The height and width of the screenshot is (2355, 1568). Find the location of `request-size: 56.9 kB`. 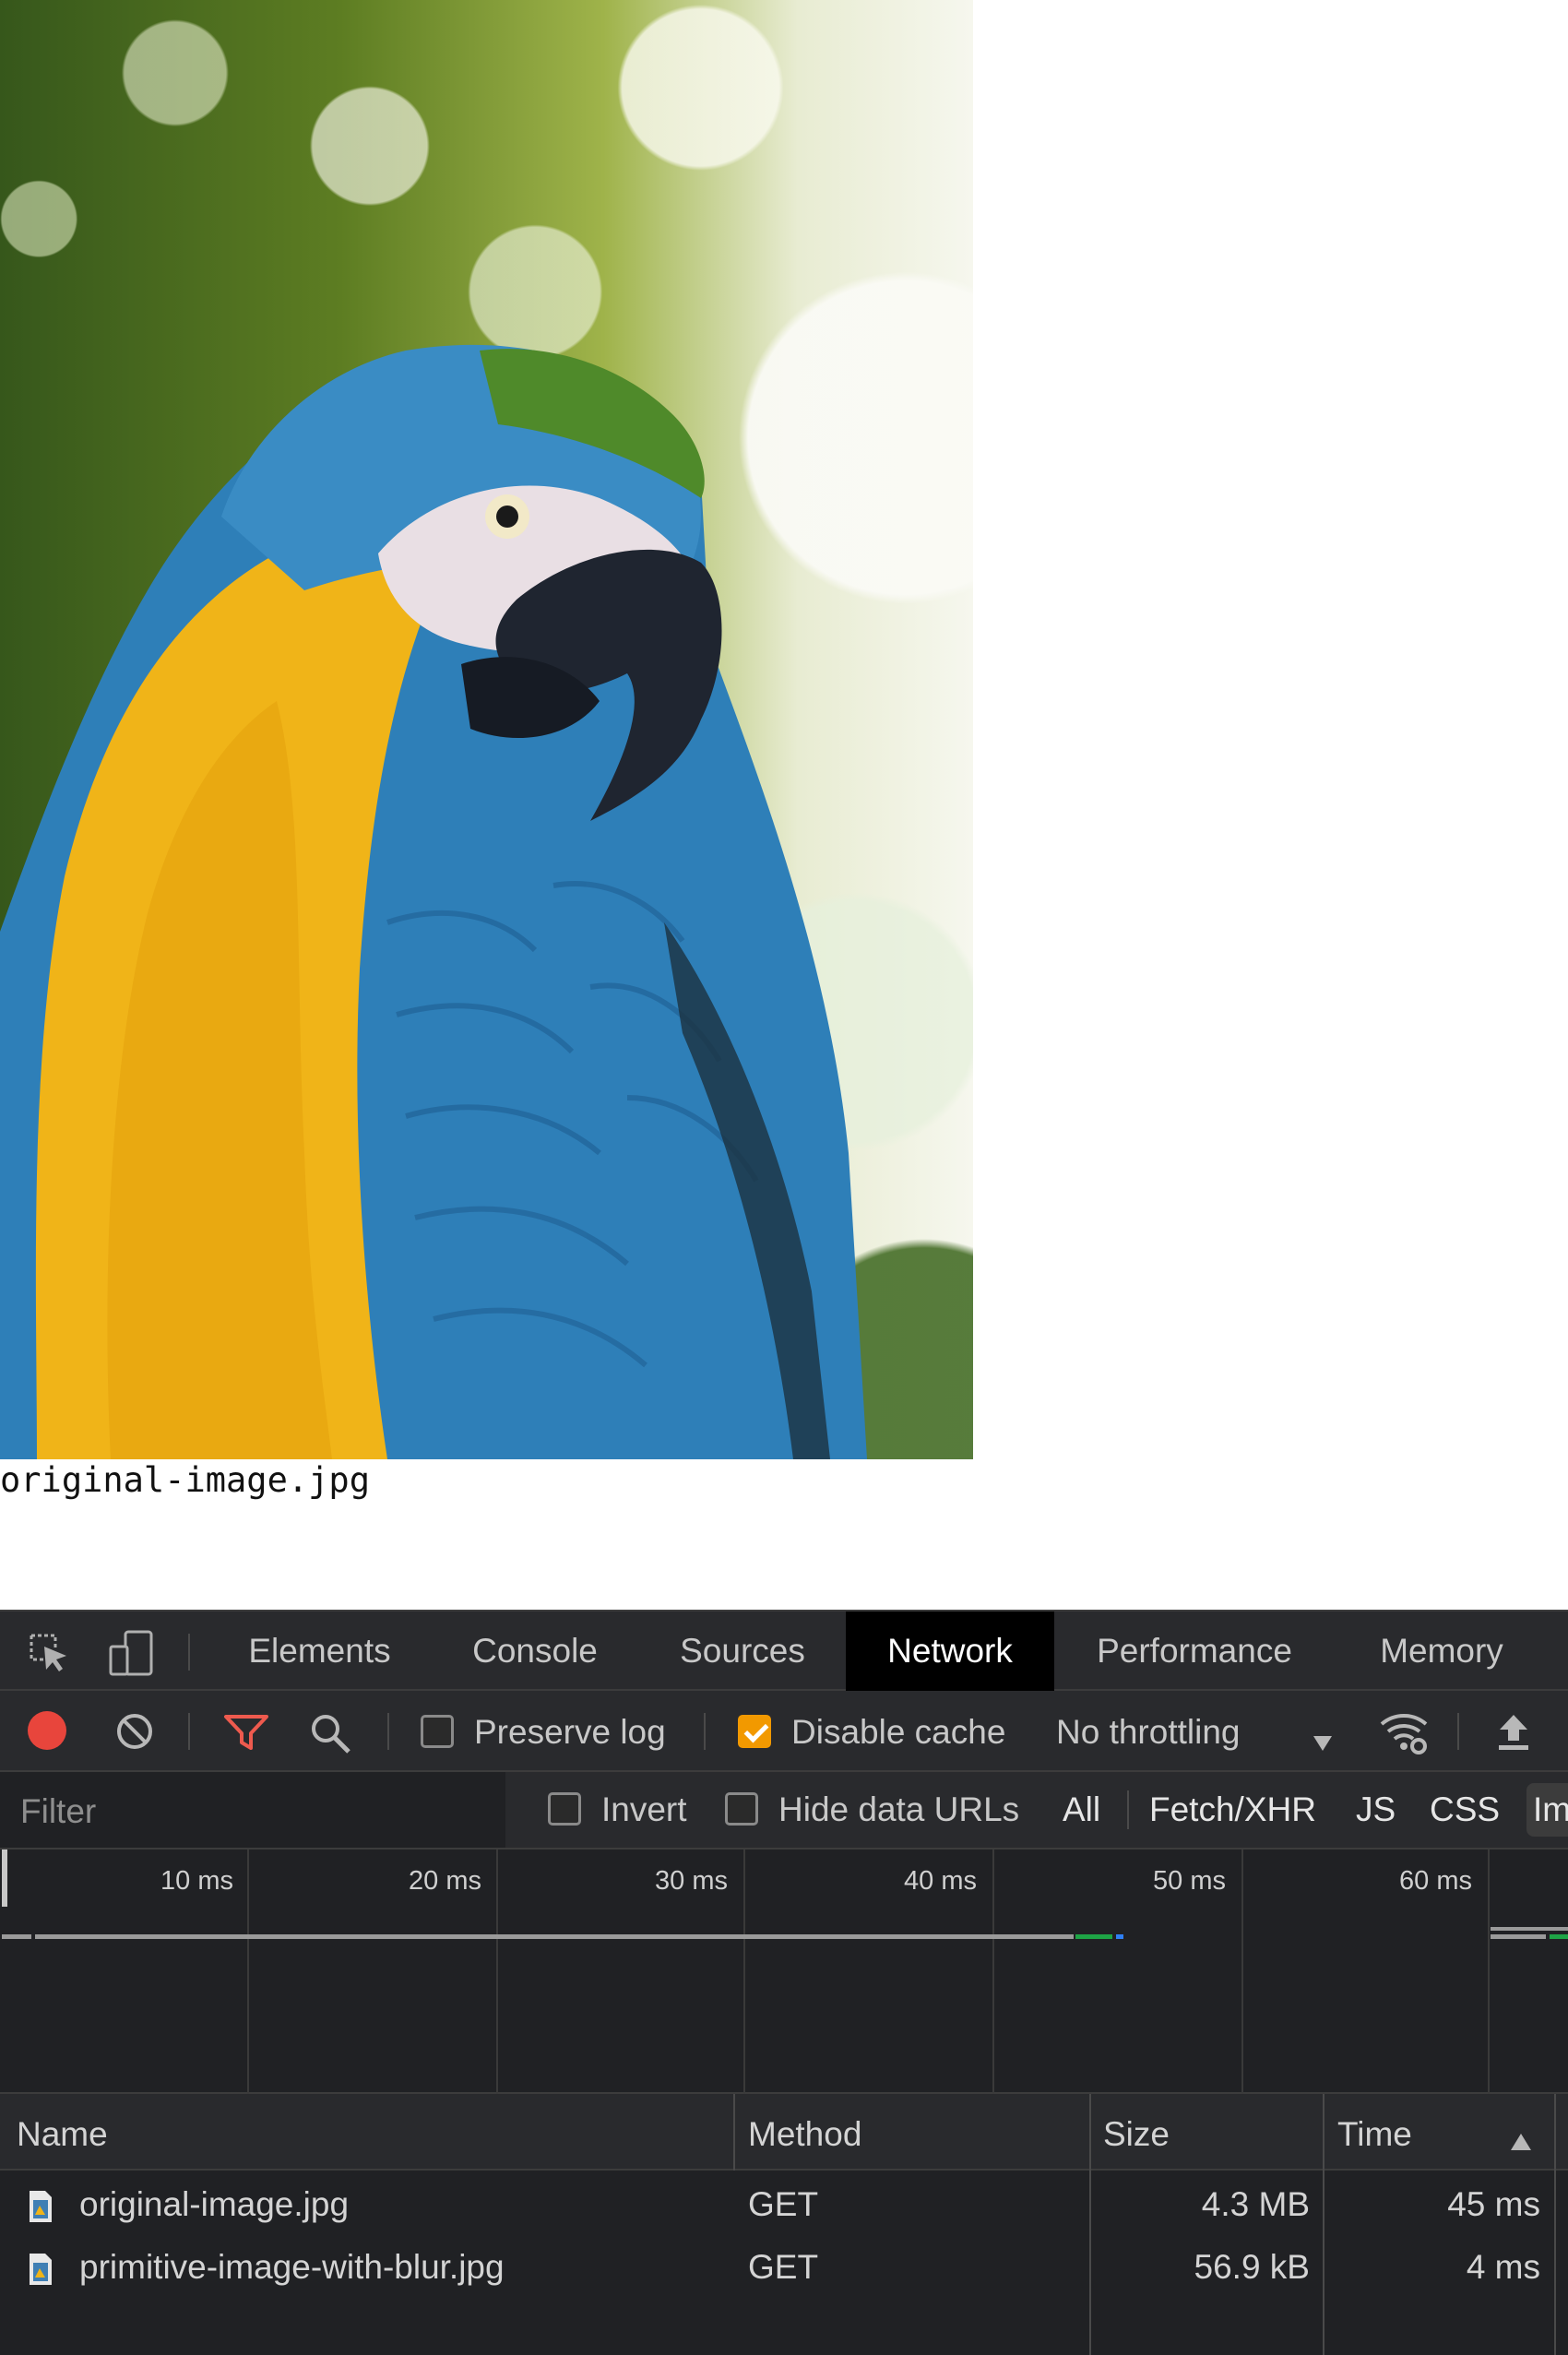

request-size: 56.9 kB is located at coordinates (1252, 2267).